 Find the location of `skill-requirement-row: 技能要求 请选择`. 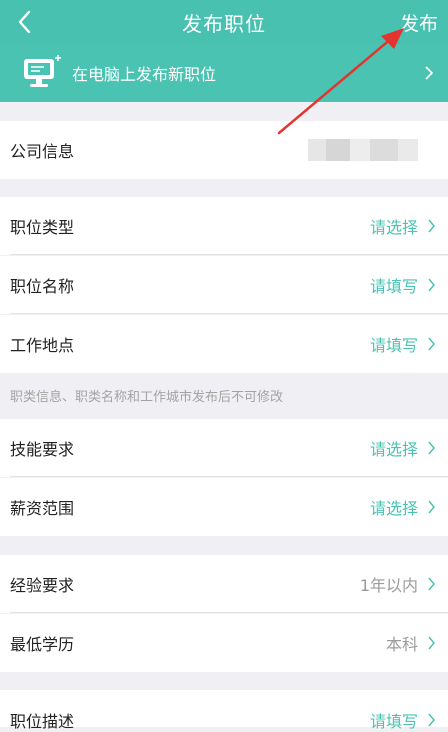

skill-requirement-row: 技能要求 请选择 is located at coordinates (224, 448).